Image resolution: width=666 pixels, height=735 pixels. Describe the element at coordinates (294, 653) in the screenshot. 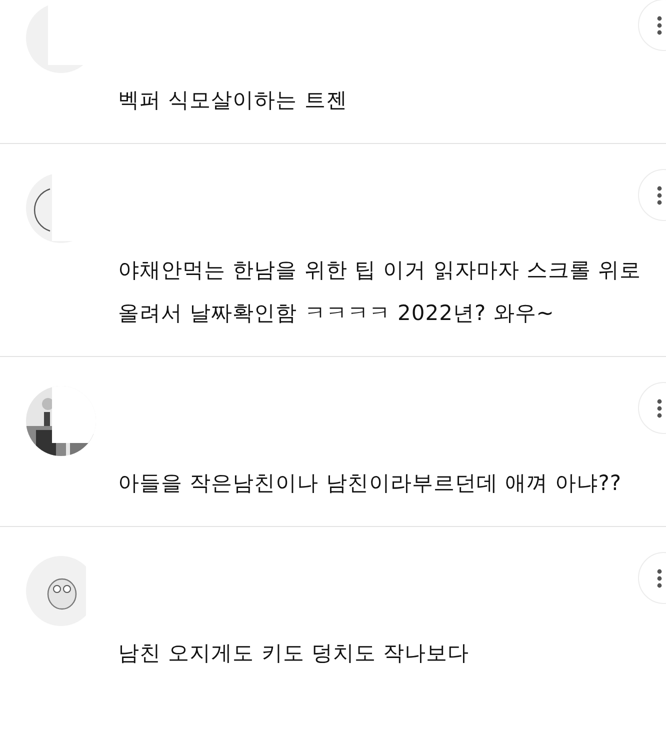

I see `comment-text: 남친 오지게도 키도 덩치도 작나보다` at that location.